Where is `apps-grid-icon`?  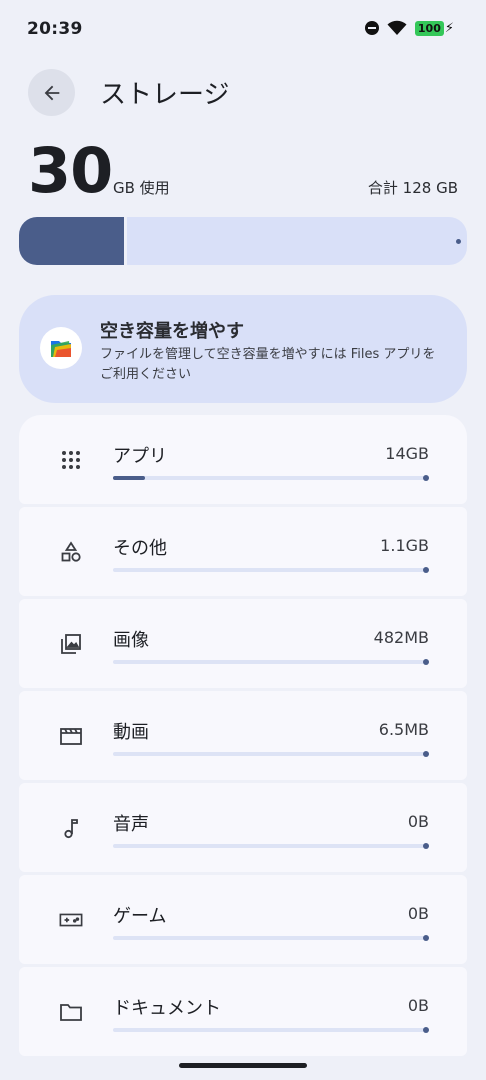
apps-grid-icon is located at coordinates (71, 460).